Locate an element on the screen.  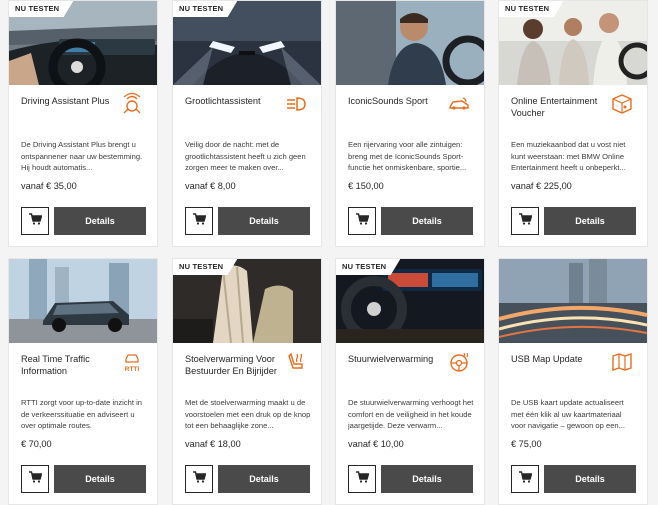
product-price: € 150,00 is located at coordinates (366, 186).